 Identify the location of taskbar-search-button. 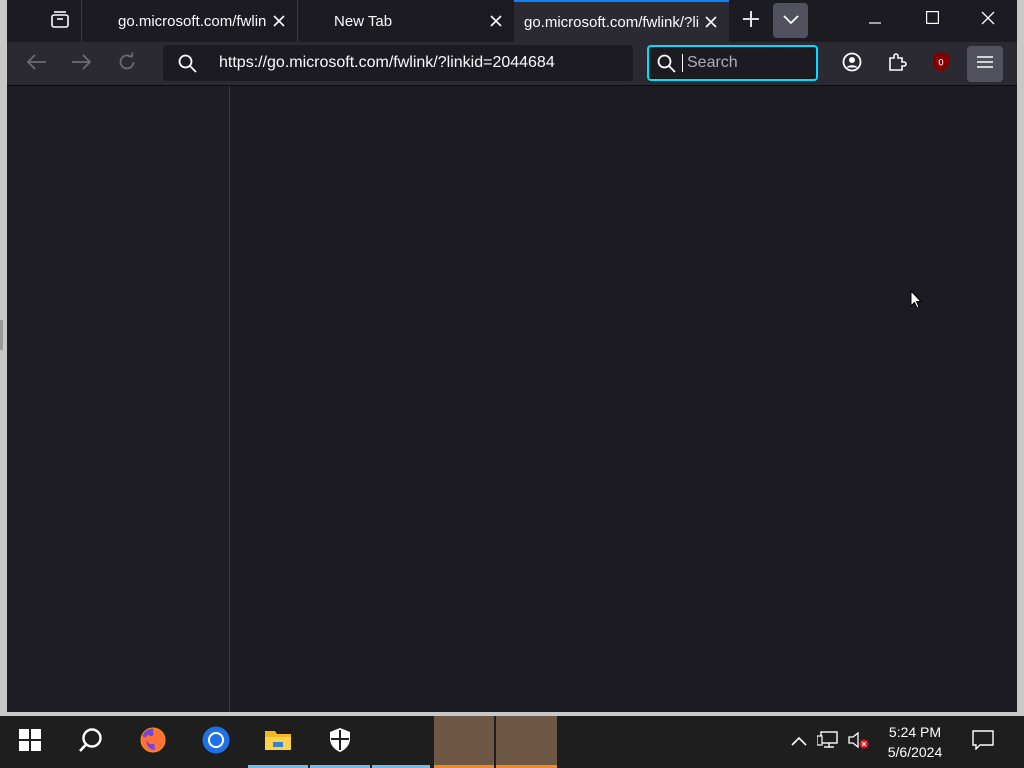
(91, 742).